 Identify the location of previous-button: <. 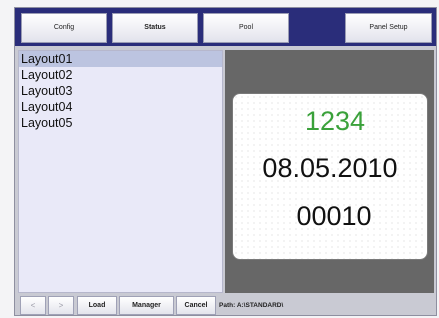
(33, 305).